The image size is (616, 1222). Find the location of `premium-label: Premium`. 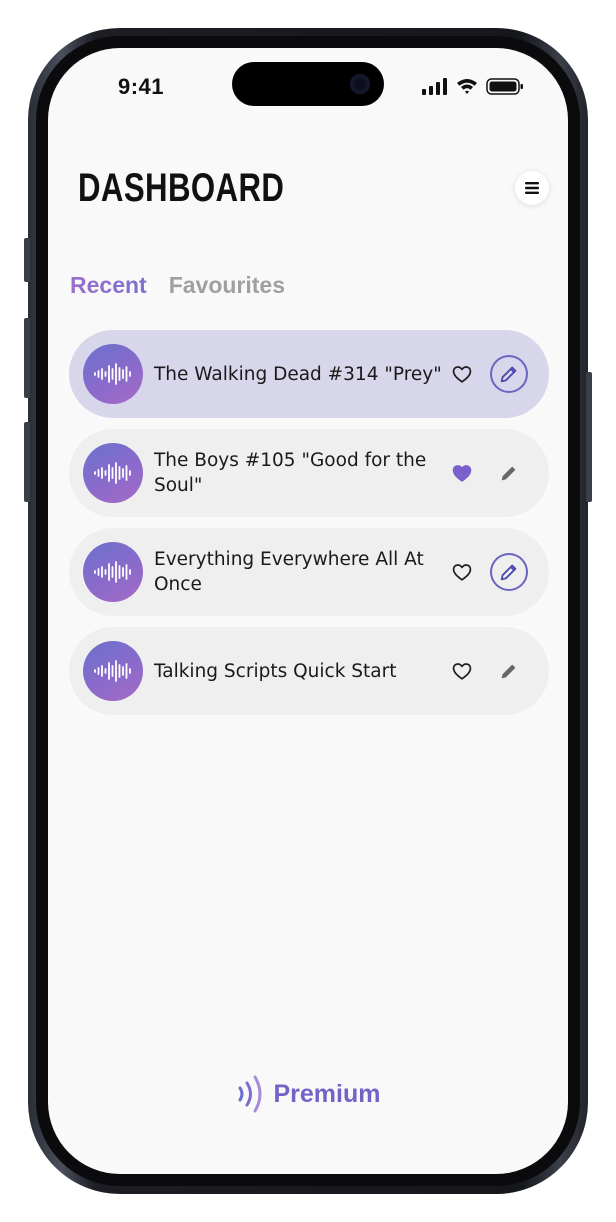

premium-label: Premium is located at coordinates (327, 1093).